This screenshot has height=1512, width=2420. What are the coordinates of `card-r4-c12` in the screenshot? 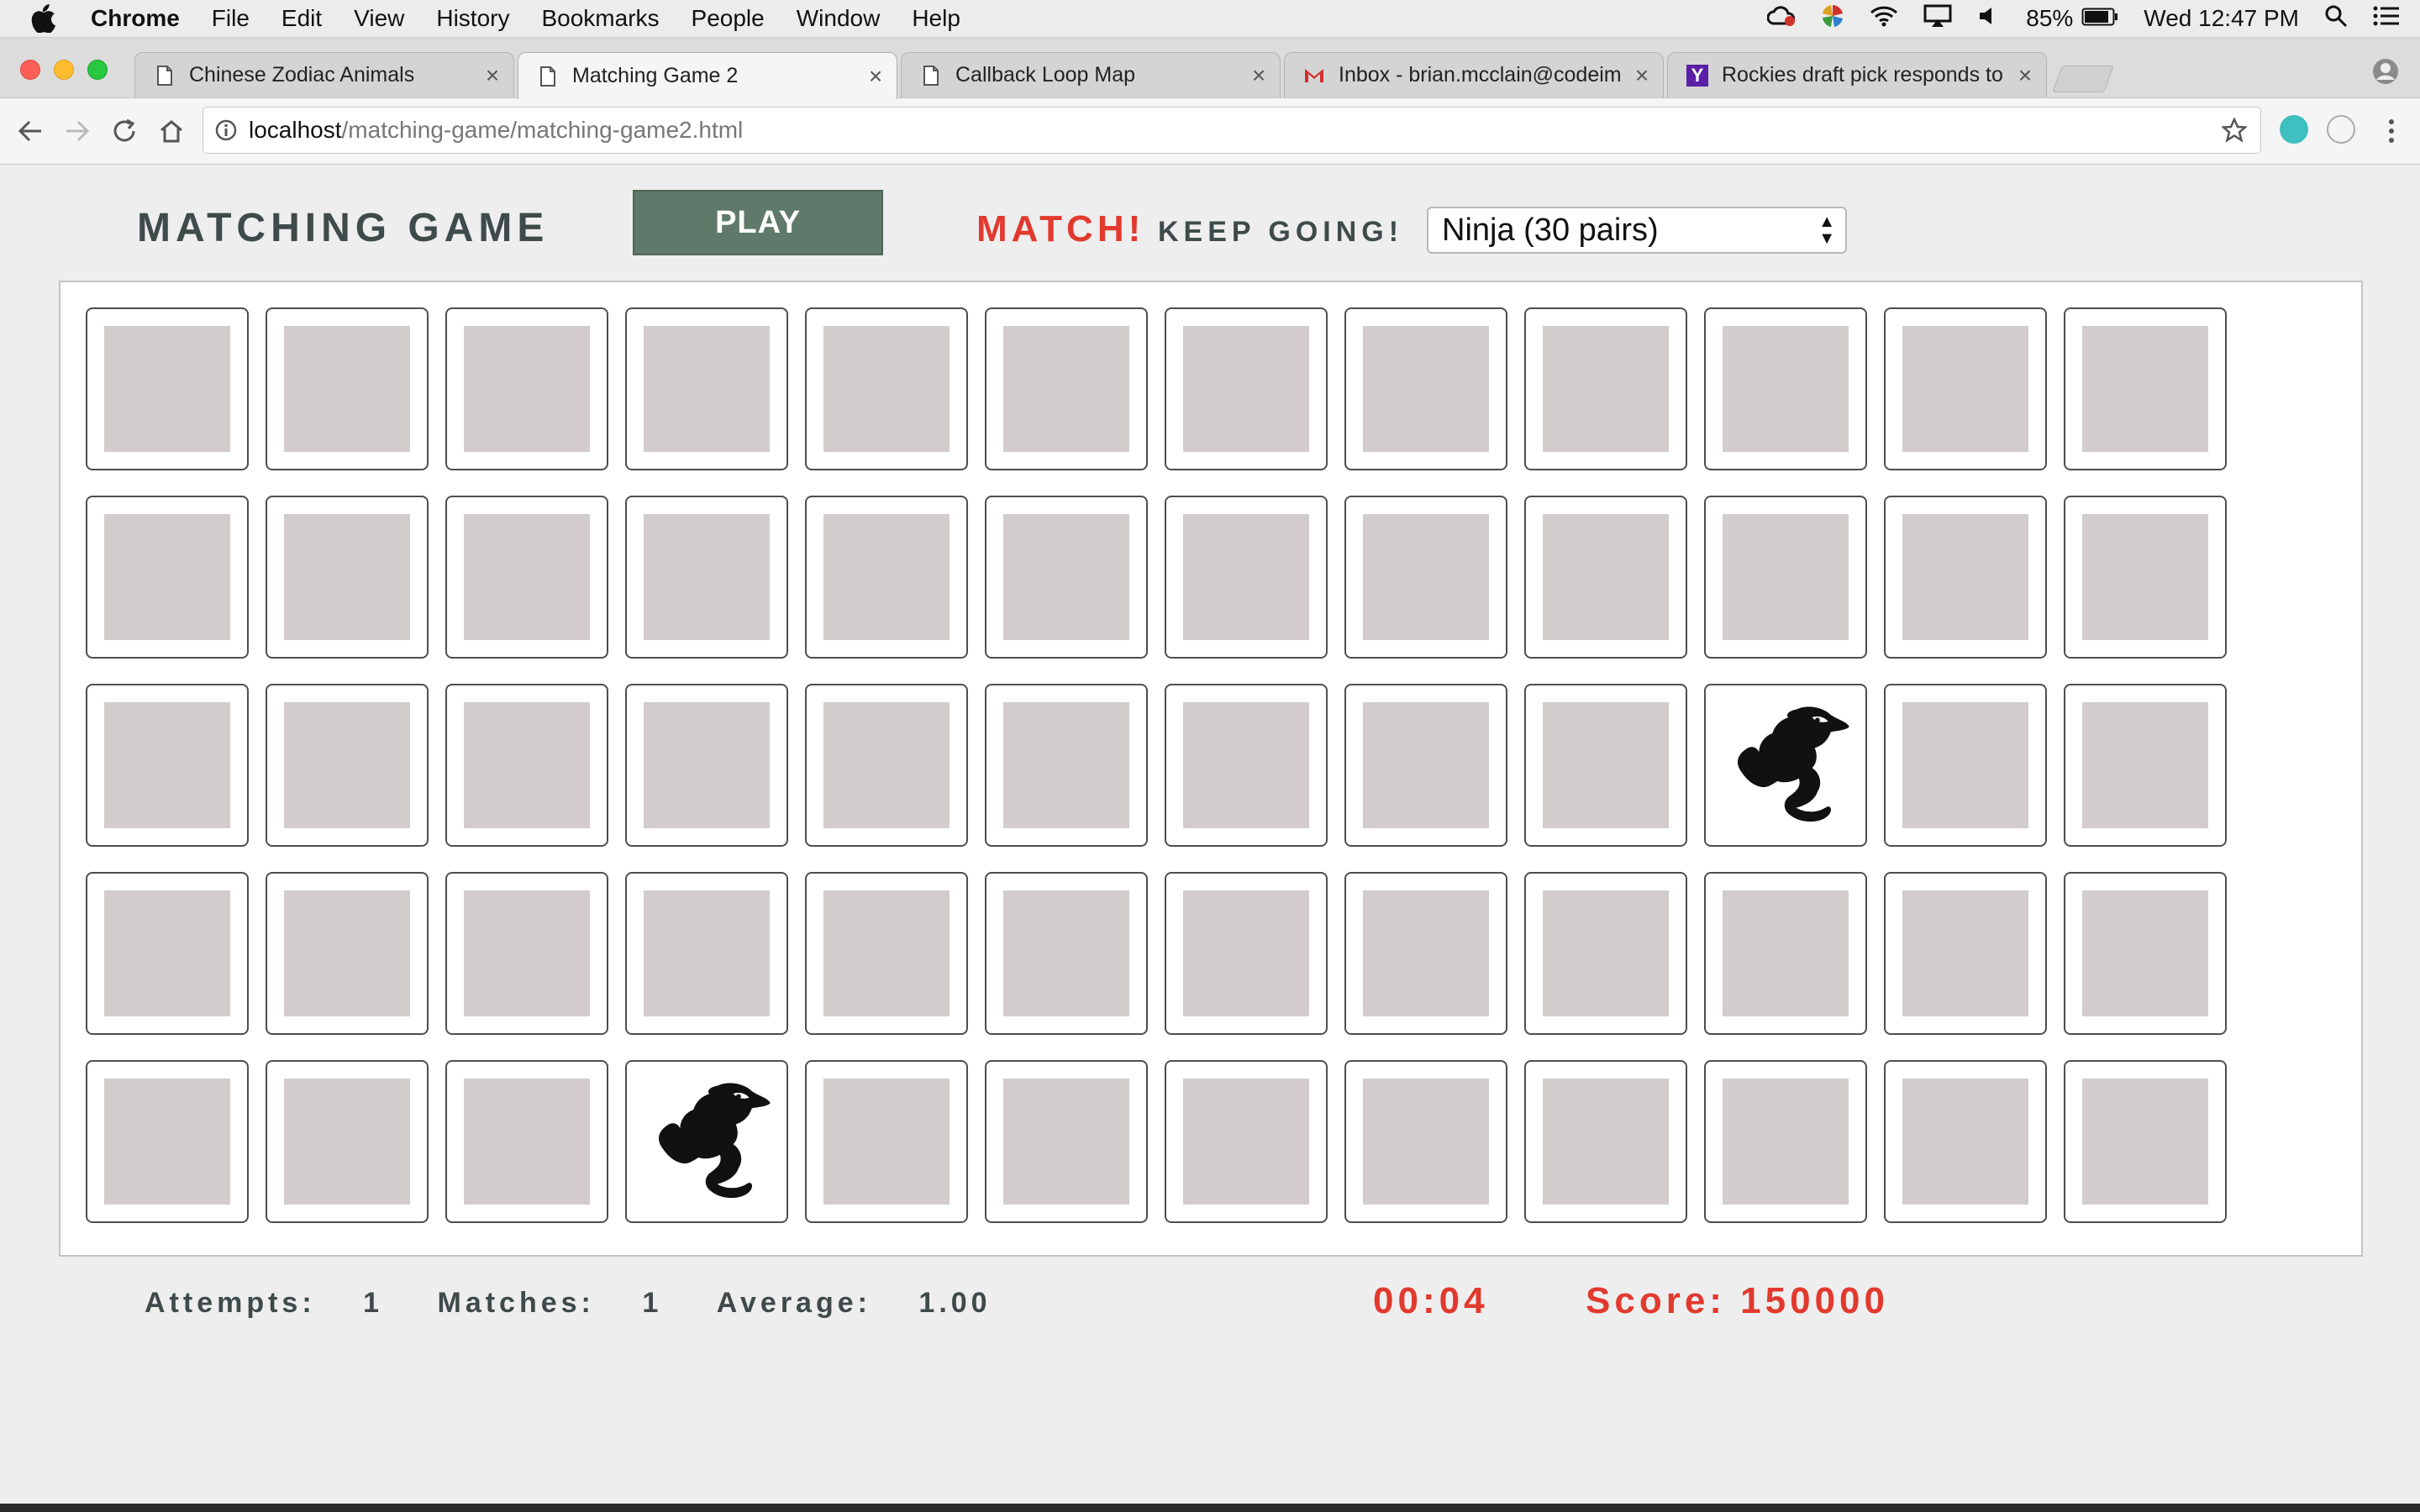 It's located at (2146, 953).